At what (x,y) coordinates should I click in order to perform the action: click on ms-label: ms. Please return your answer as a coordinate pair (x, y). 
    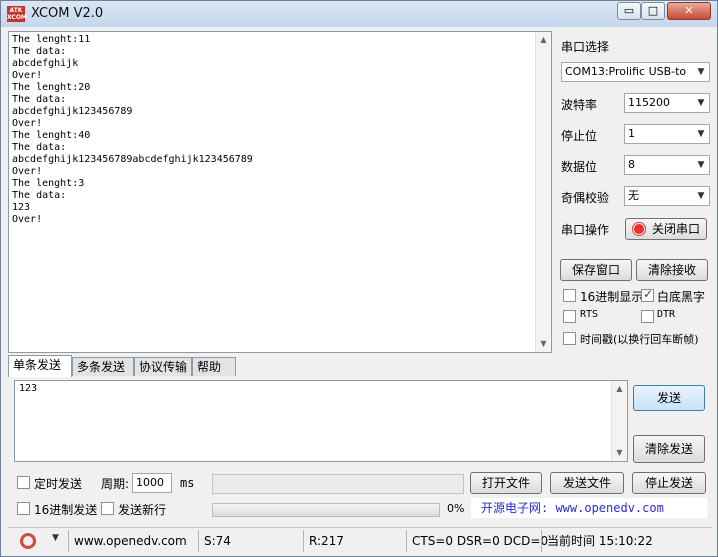
    Looking at the image, I should click on (187, 483).